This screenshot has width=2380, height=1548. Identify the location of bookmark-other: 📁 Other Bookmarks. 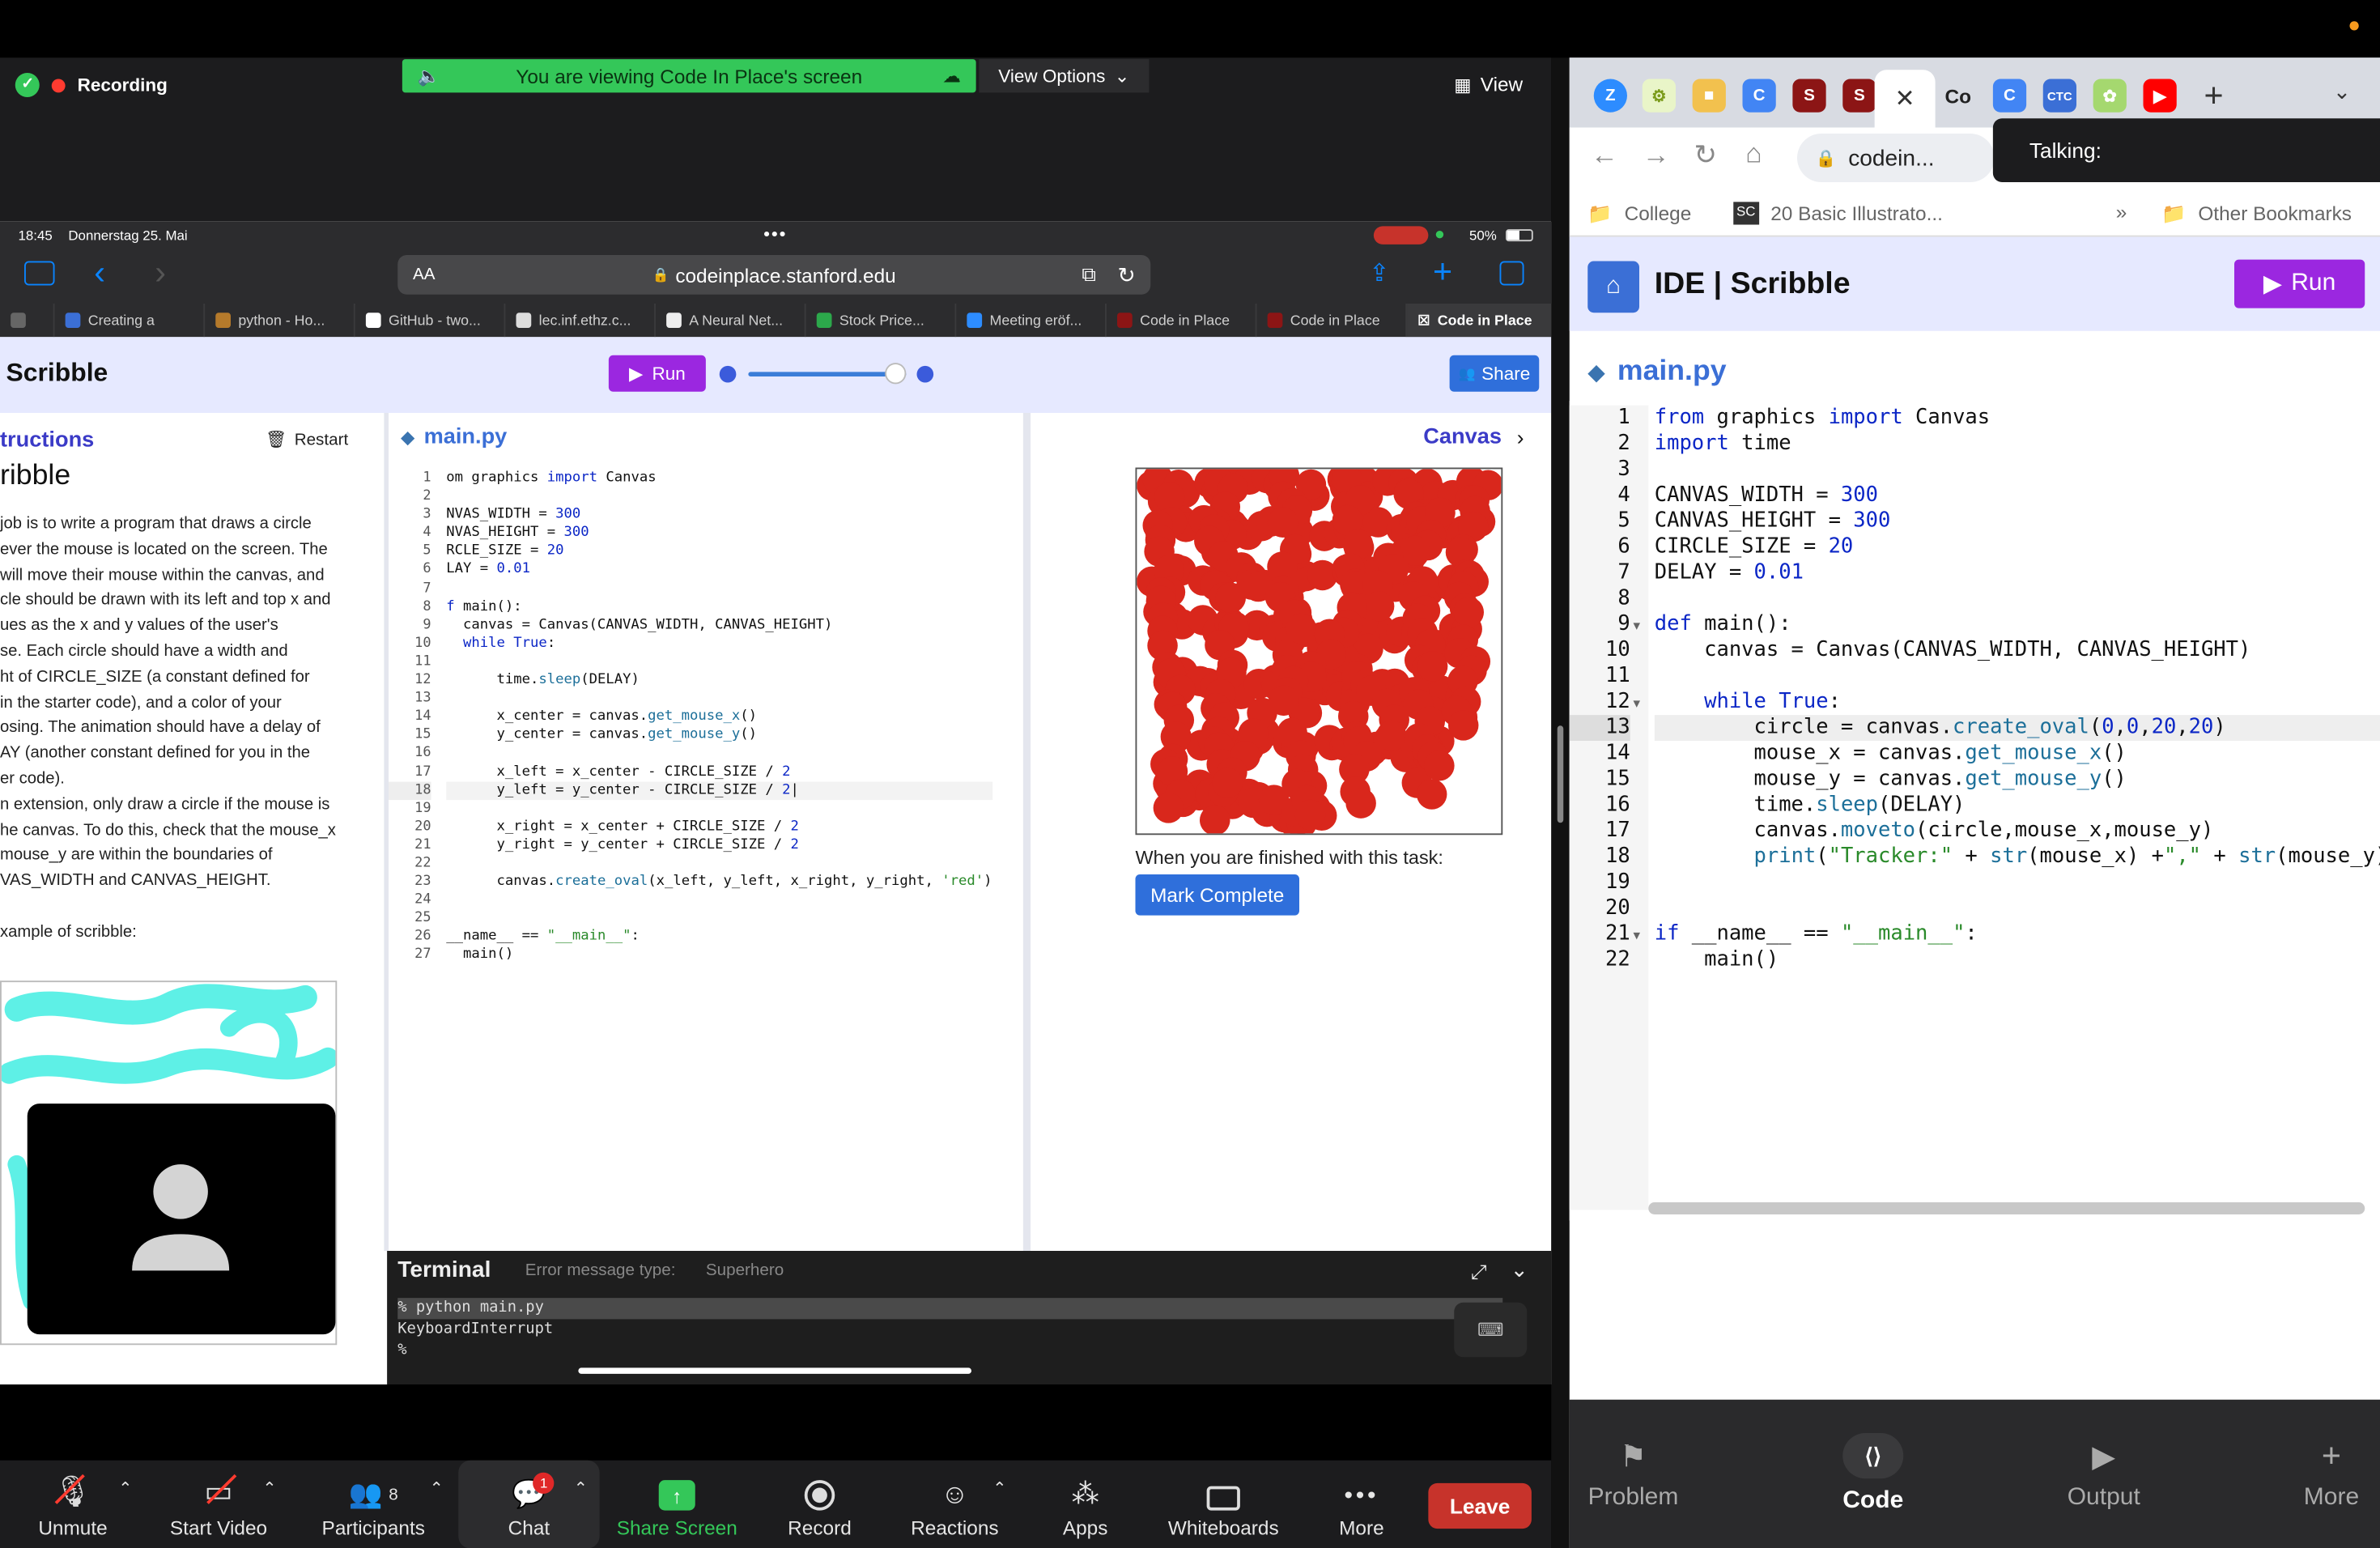
(2256, 214).